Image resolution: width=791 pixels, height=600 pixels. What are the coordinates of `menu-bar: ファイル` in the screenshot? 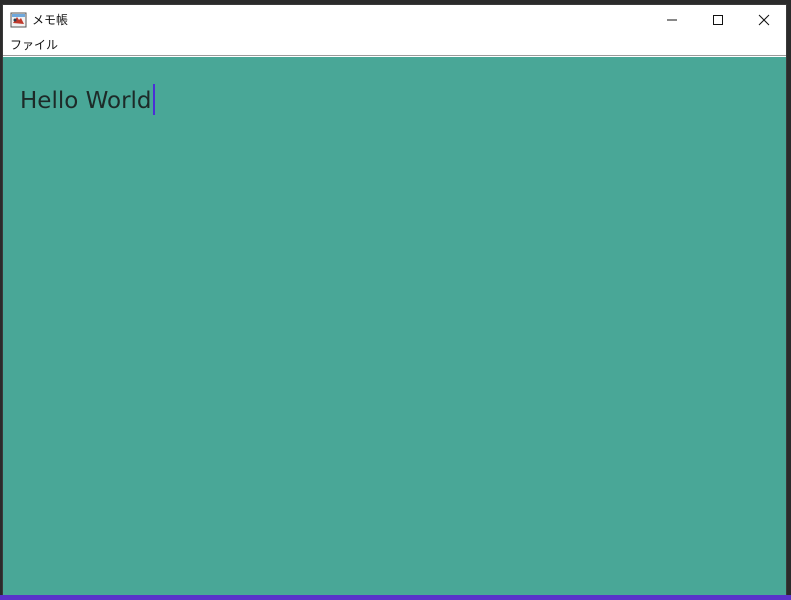 It's located at (394, 45).